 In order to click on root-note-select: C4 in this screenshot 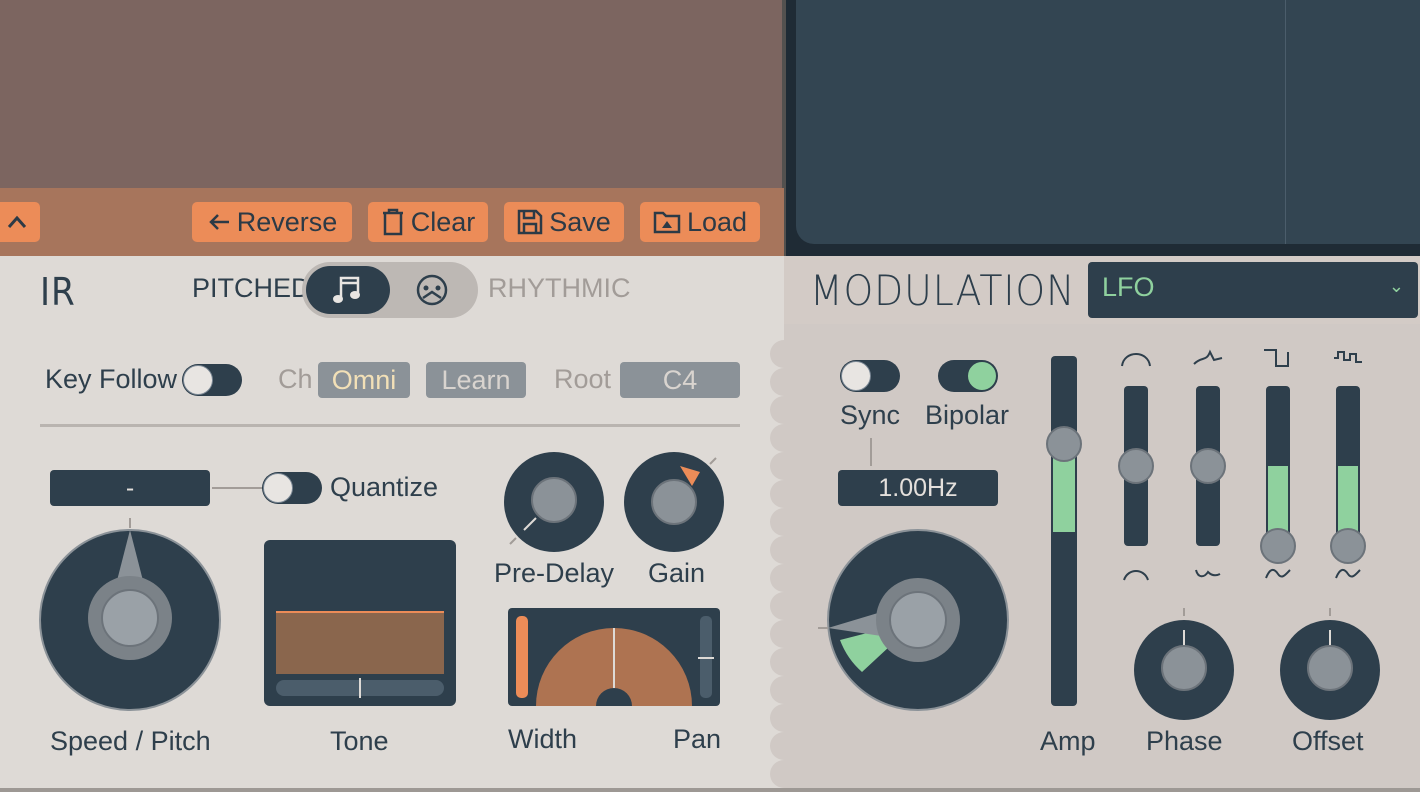, I will do `click(680, 380)`.